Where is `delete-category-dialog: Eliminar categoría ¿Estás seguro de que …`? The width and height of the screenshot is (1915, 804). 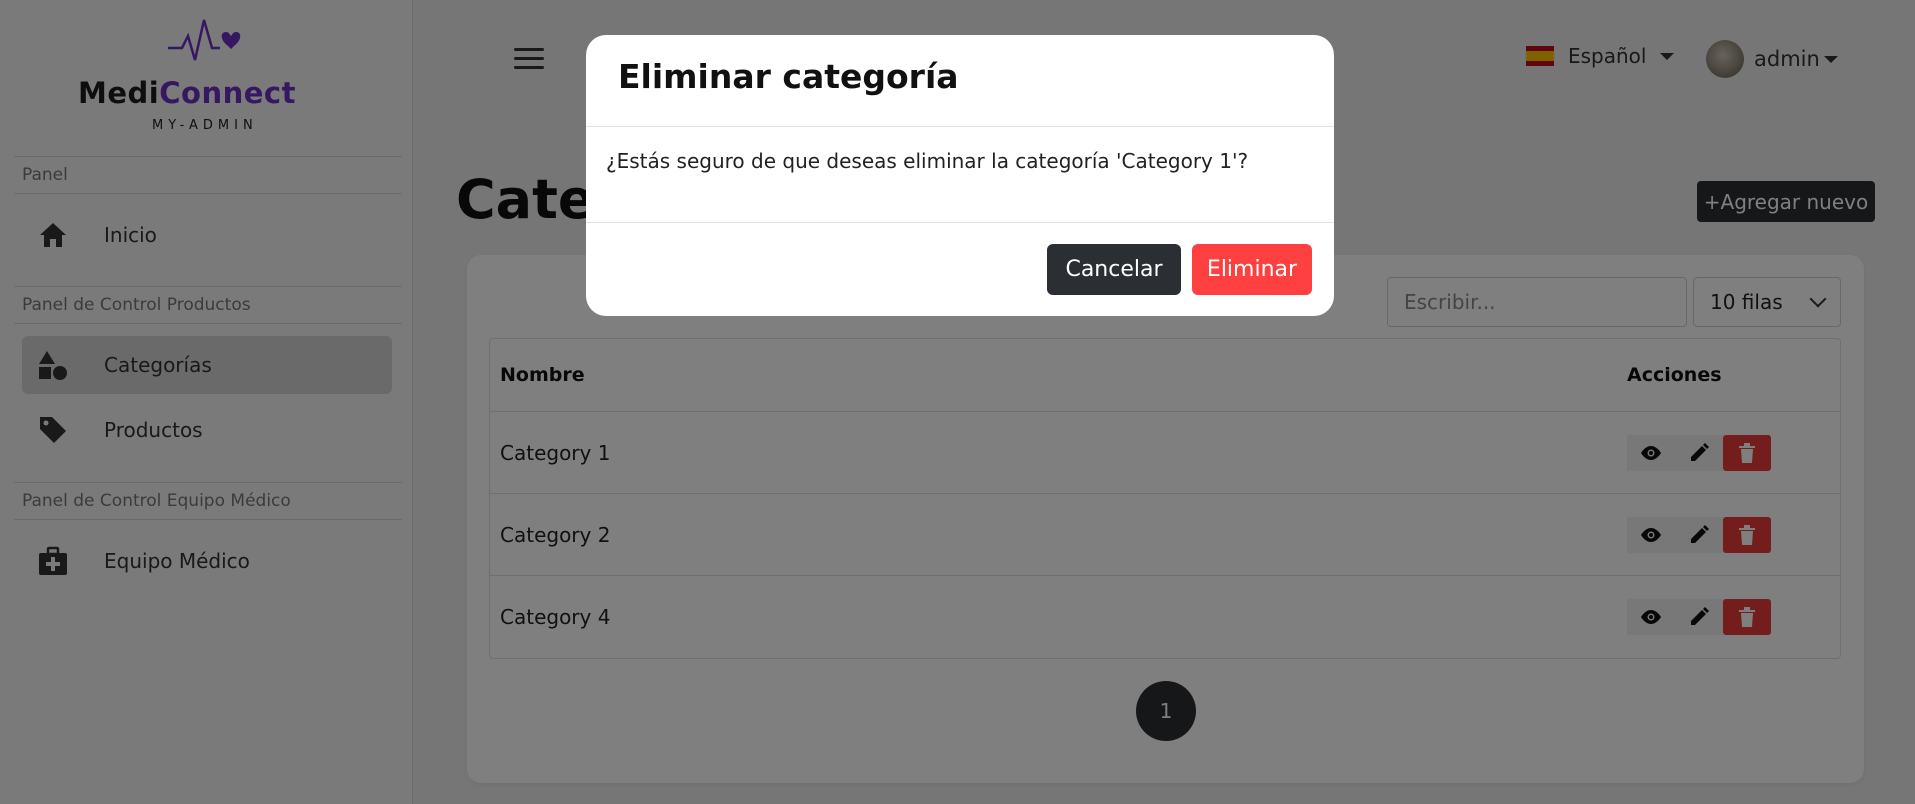
delete-category-dialog: Eliminar categoría ¿Estás seguro de que … is located at coordinates (960, 175).